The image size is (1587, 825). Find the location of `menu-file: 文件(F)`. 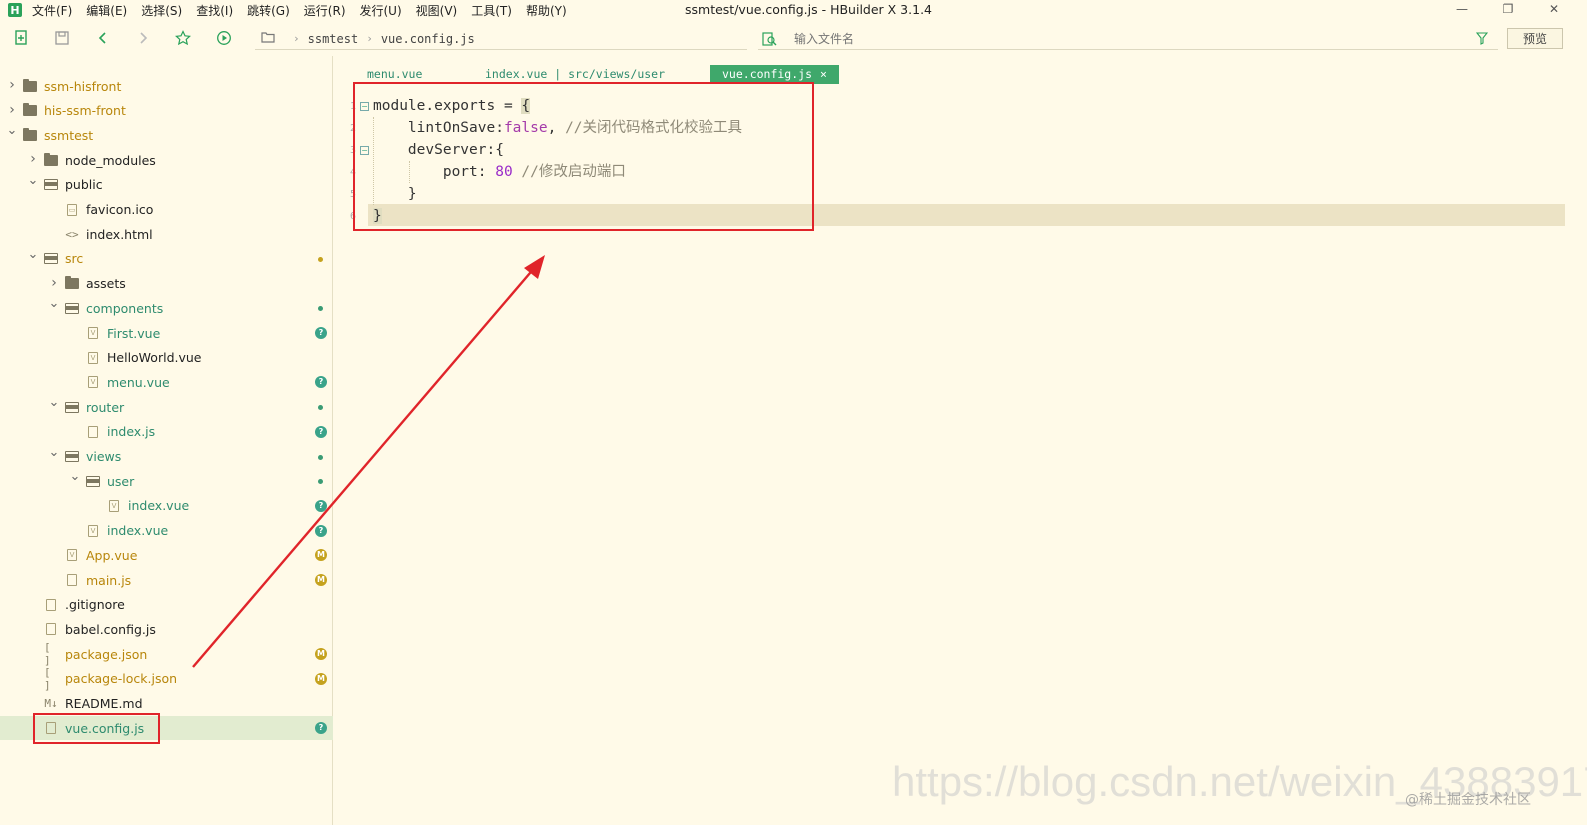

menu-file: 文件(F) is located at coordinates (52, 10).